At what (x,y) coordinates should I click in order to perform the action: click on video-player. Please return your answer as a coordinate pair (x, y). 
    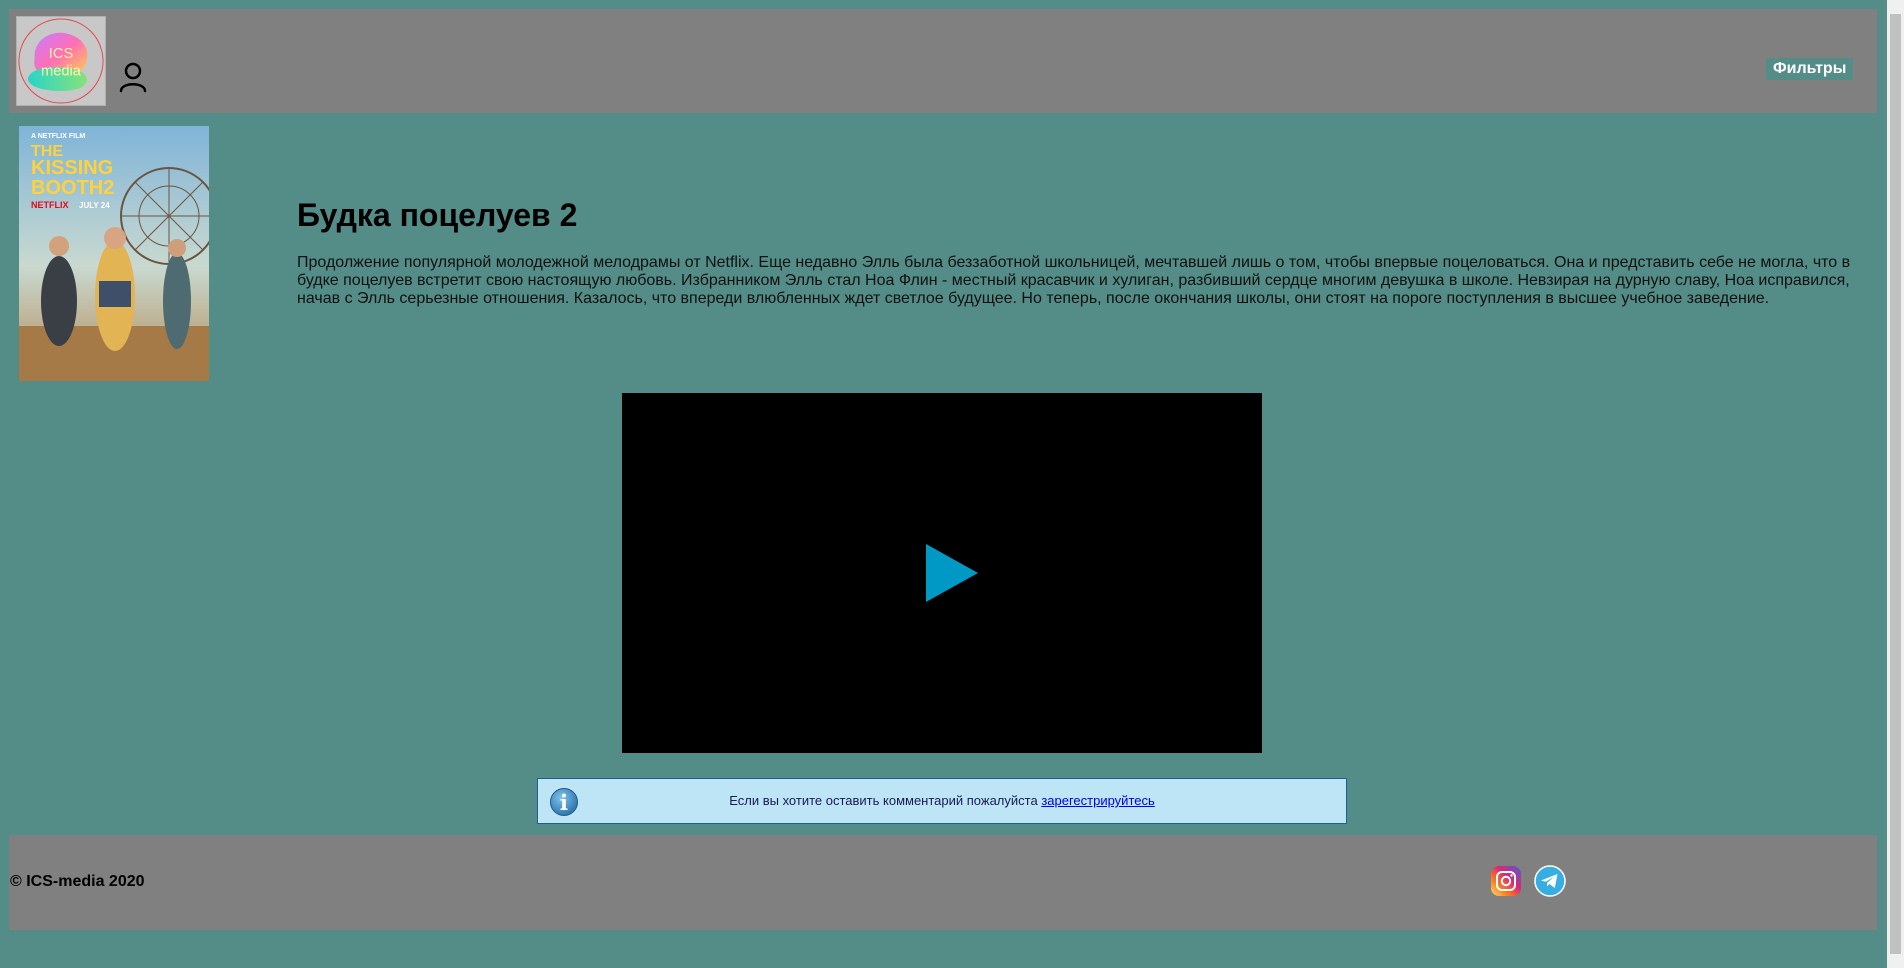
    Looking at the image, I should click on (942, 573).